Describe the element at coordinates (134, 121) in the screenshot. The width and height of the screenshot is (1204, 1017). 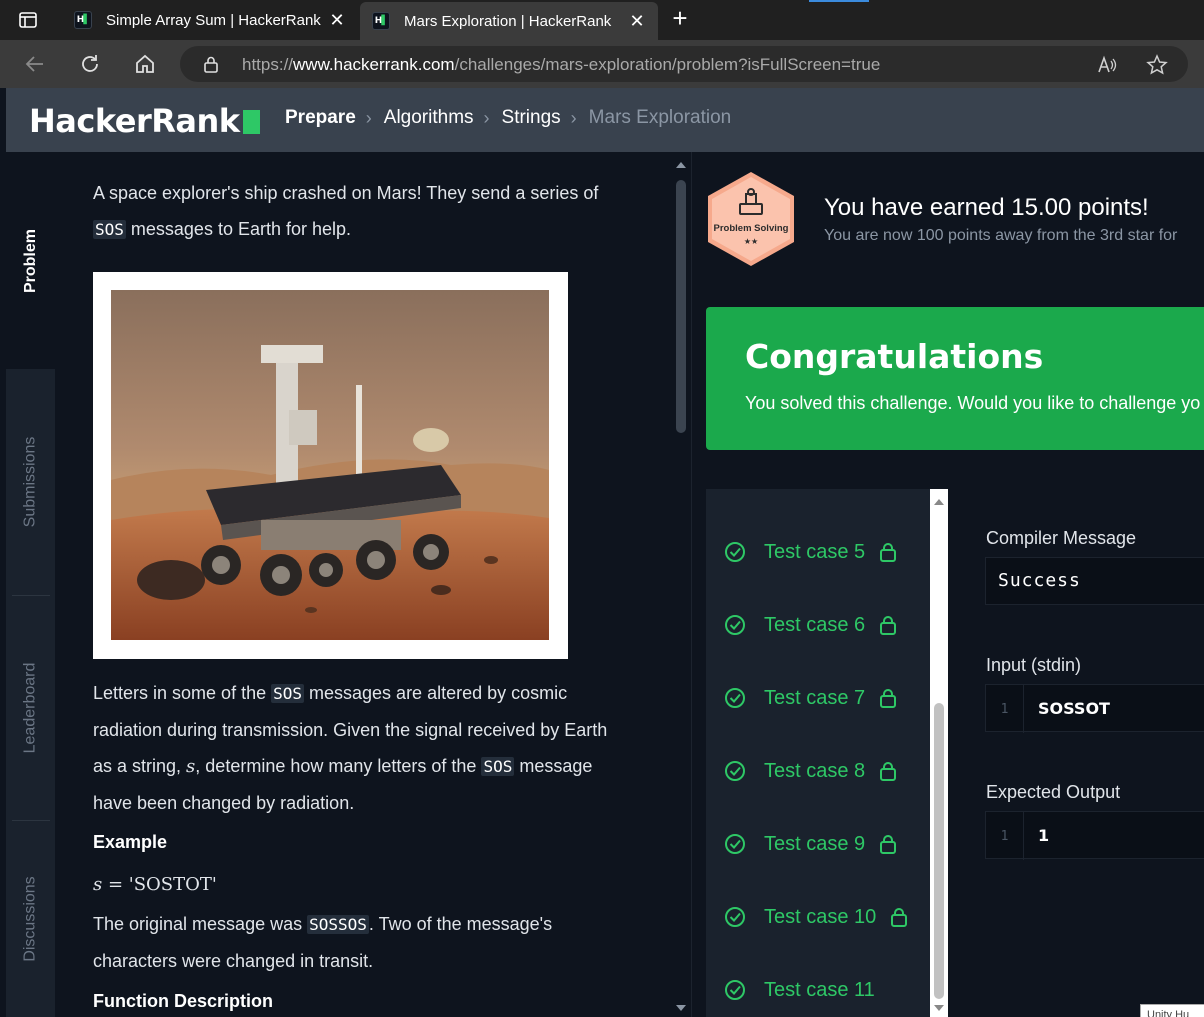
I see `logo-text: HackerRank` at that location.